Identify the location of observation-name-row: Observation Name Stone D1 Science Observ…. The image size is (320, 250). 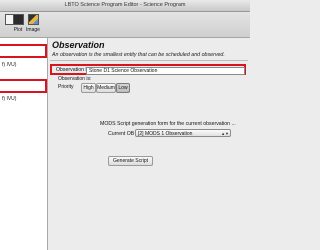
(148, 69).